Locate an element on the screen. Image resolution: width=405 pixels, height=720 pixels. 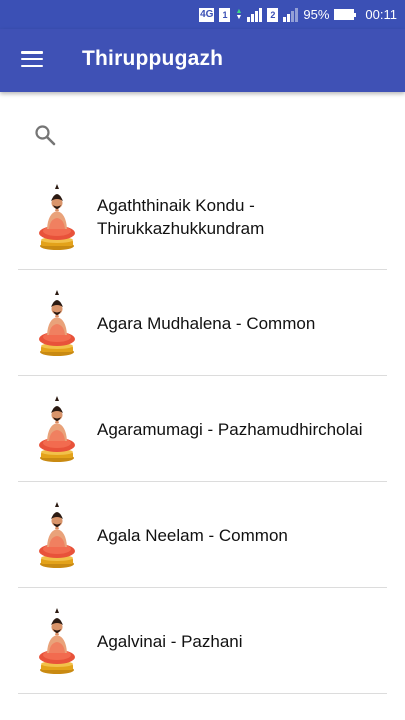
list-item: Agaramumagi - Pazhamudhircholai is located at coordinates (202, 429).